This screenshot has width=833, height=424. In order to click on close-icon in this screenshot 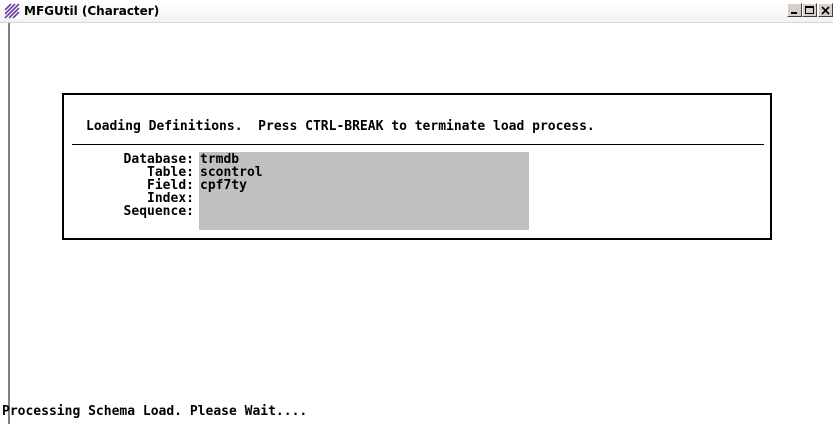, I will do `click(825, 10)`.